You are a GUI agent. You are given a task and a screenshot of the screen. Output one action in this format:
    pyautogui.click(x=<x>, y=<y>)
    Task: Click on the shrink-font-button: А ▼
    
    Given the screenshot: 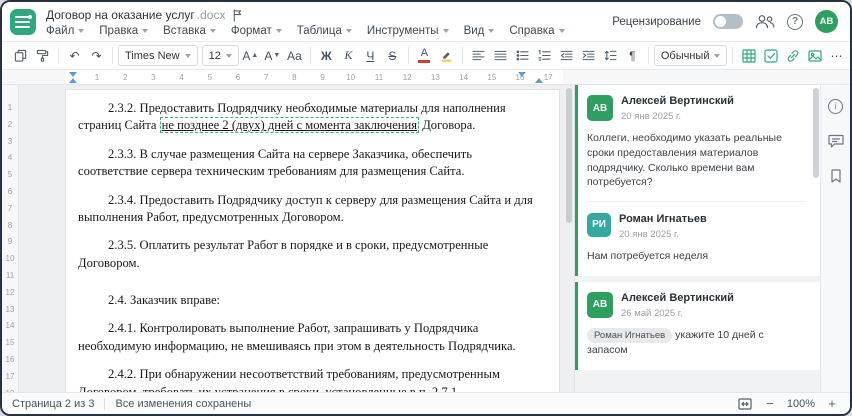 What is the action you would take?
    pyautogui.click(x=272, y=56)
    